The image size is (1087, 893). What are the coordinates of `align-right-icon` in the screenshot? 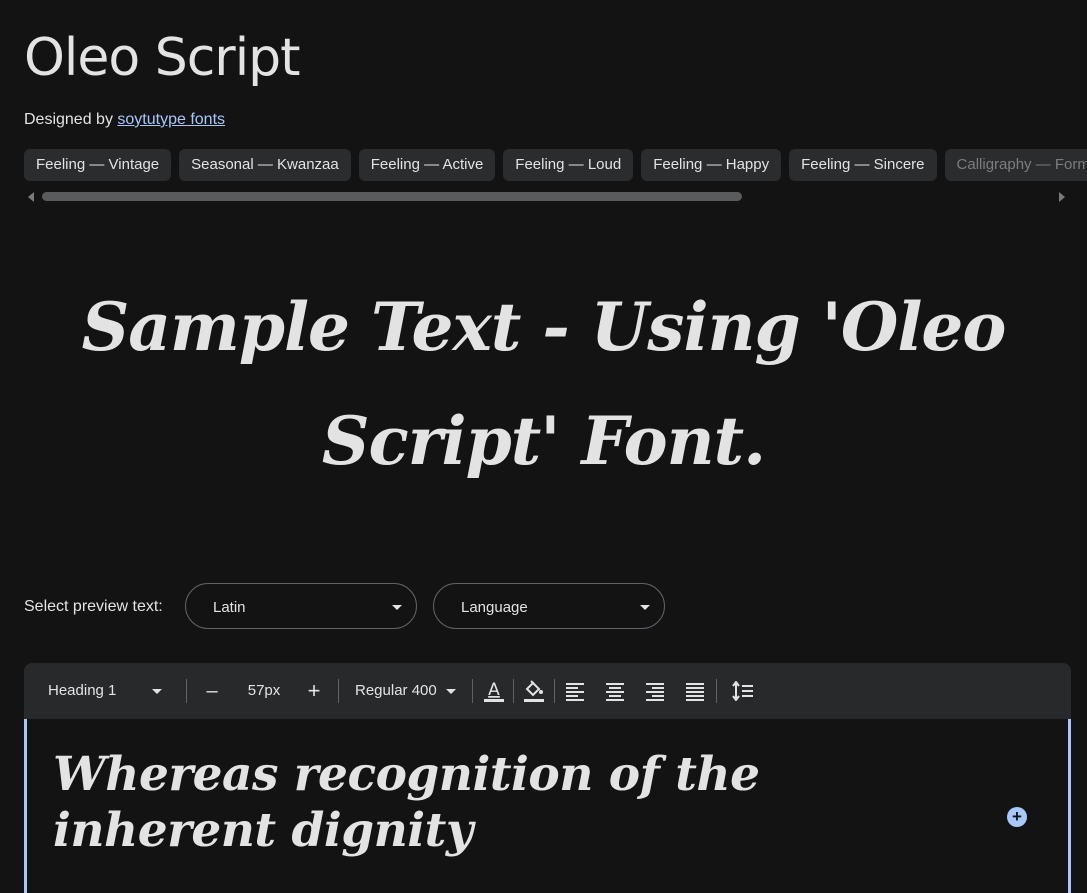 It's located at (655, 691).